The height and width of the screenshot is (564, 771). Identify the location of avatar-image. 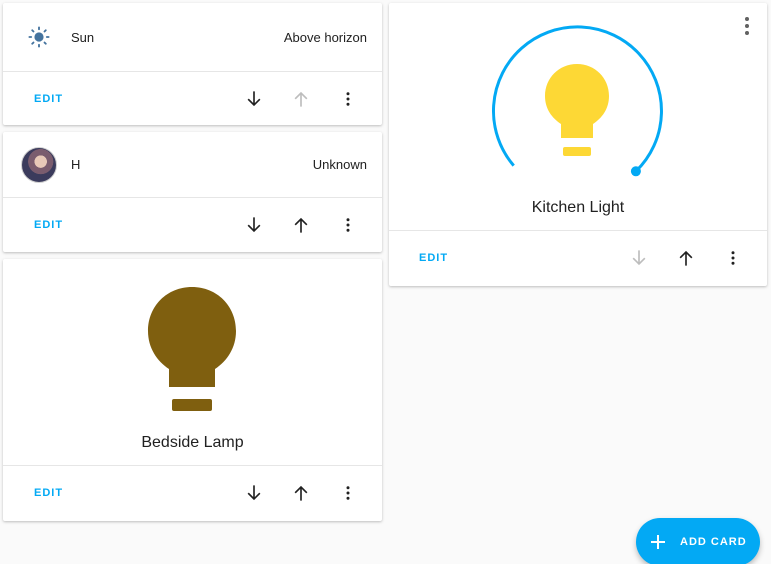
(39, 164).